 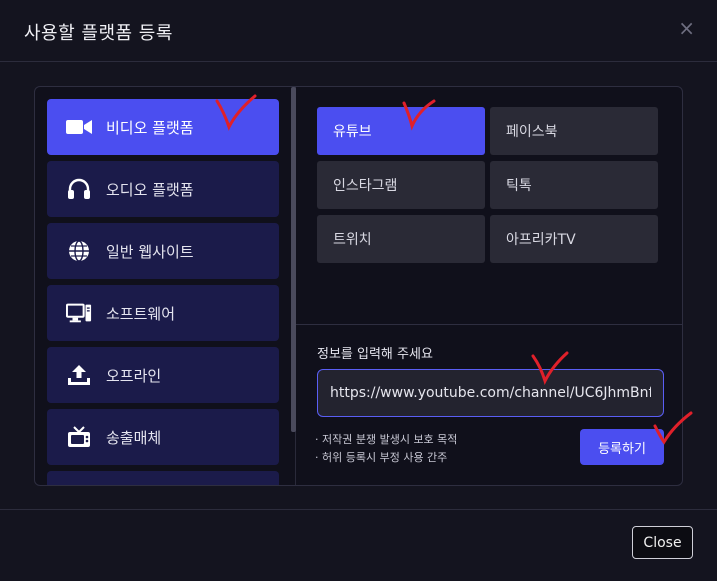 I want to click on category-audio-platform: 오디오 플랫폼, so click(x=163, y=189).